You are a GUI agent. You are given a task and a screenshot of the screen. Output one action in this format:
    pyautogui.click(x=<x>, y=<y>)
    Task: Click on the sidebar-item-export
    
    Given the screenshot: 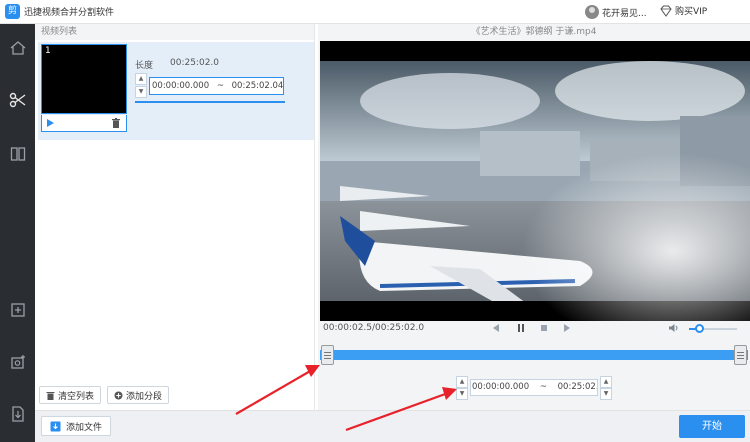 What is the action you would take?
    pyautogui.click(x=17, y=414)
    